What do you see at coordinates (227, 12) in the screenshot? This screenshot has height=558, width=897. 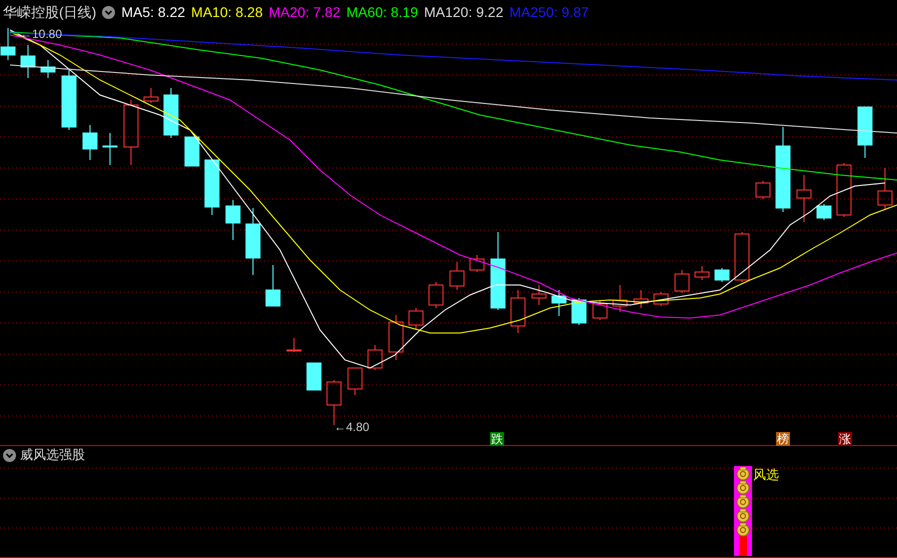 I see `indicator-value: MA10: 8.28` at bounding box center [227, 12].